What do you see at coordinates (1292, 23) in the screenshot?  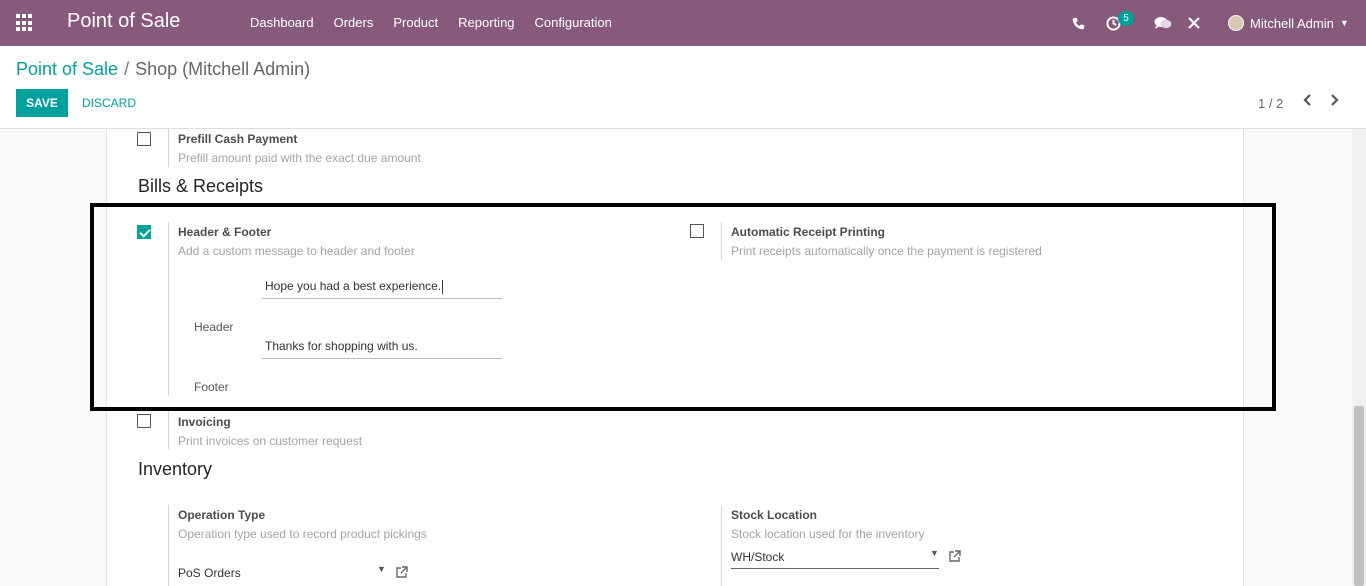 I see `user-name: Mitchell Admin` at bounding box center [1292, 23].